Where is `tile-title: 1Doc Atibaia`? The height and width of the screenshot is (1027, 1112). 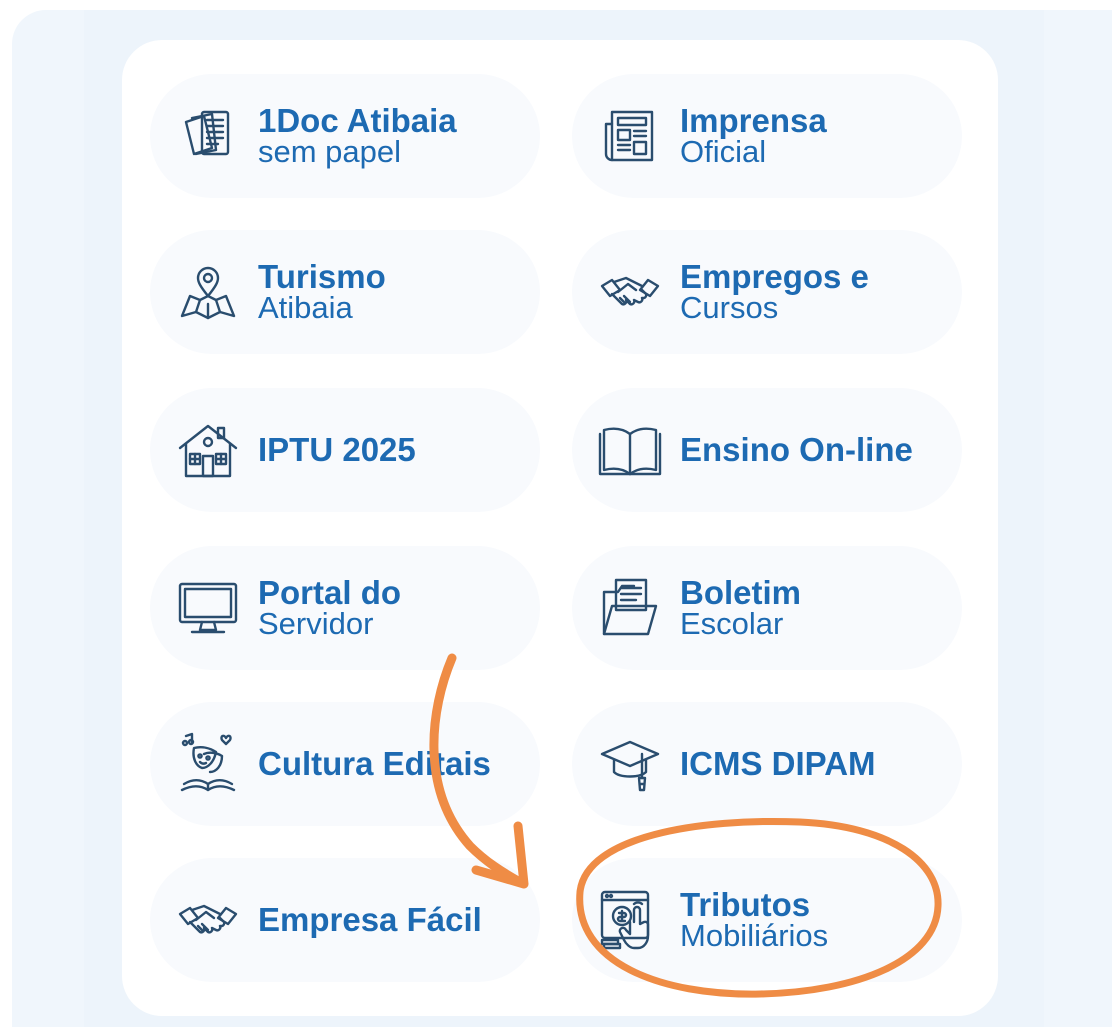 tile-title: 1Doc Atibaia is located at coordinates (357, 120).